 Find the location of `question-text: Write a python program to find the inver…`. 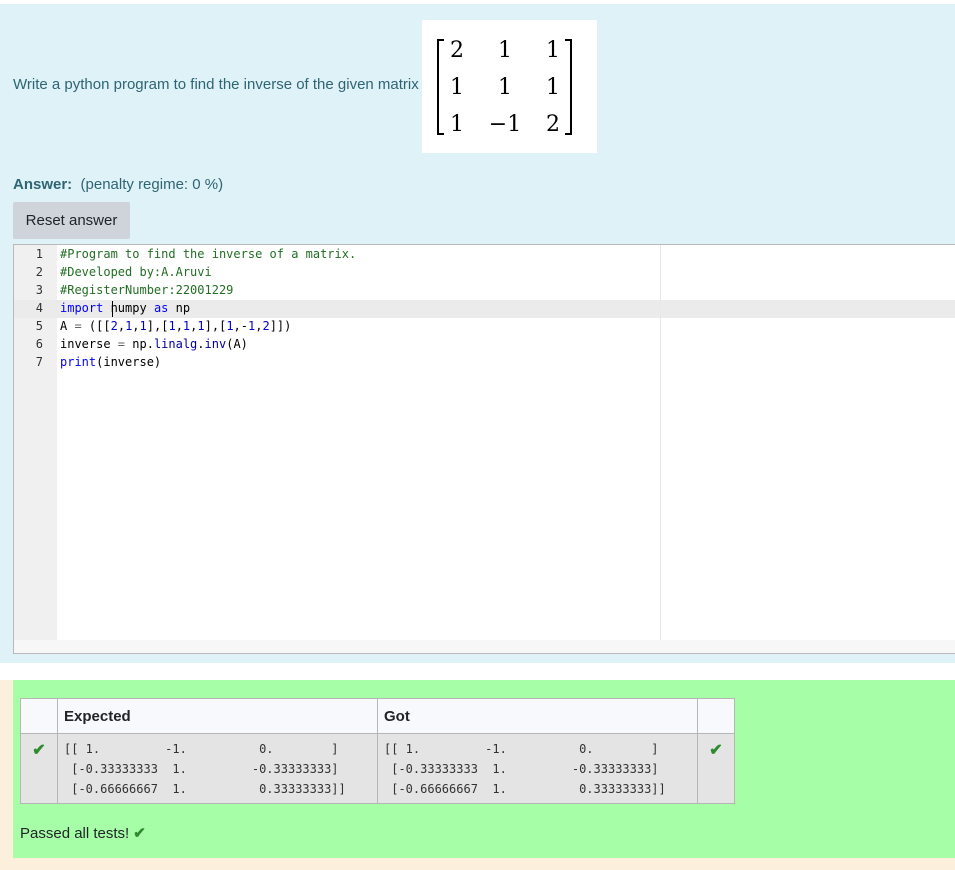

question-text: Write a python program to find the inver… is located at coordinates (216, 84).